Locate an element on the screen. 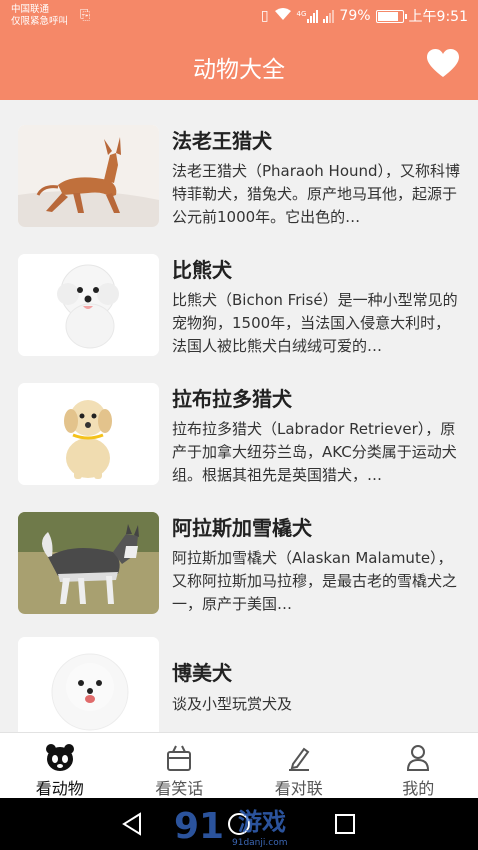 The width and height of the screenshot is (478, 850). status-icons: ▯ 4G 79% 上午9:51 is located at coordinates (364, 16).